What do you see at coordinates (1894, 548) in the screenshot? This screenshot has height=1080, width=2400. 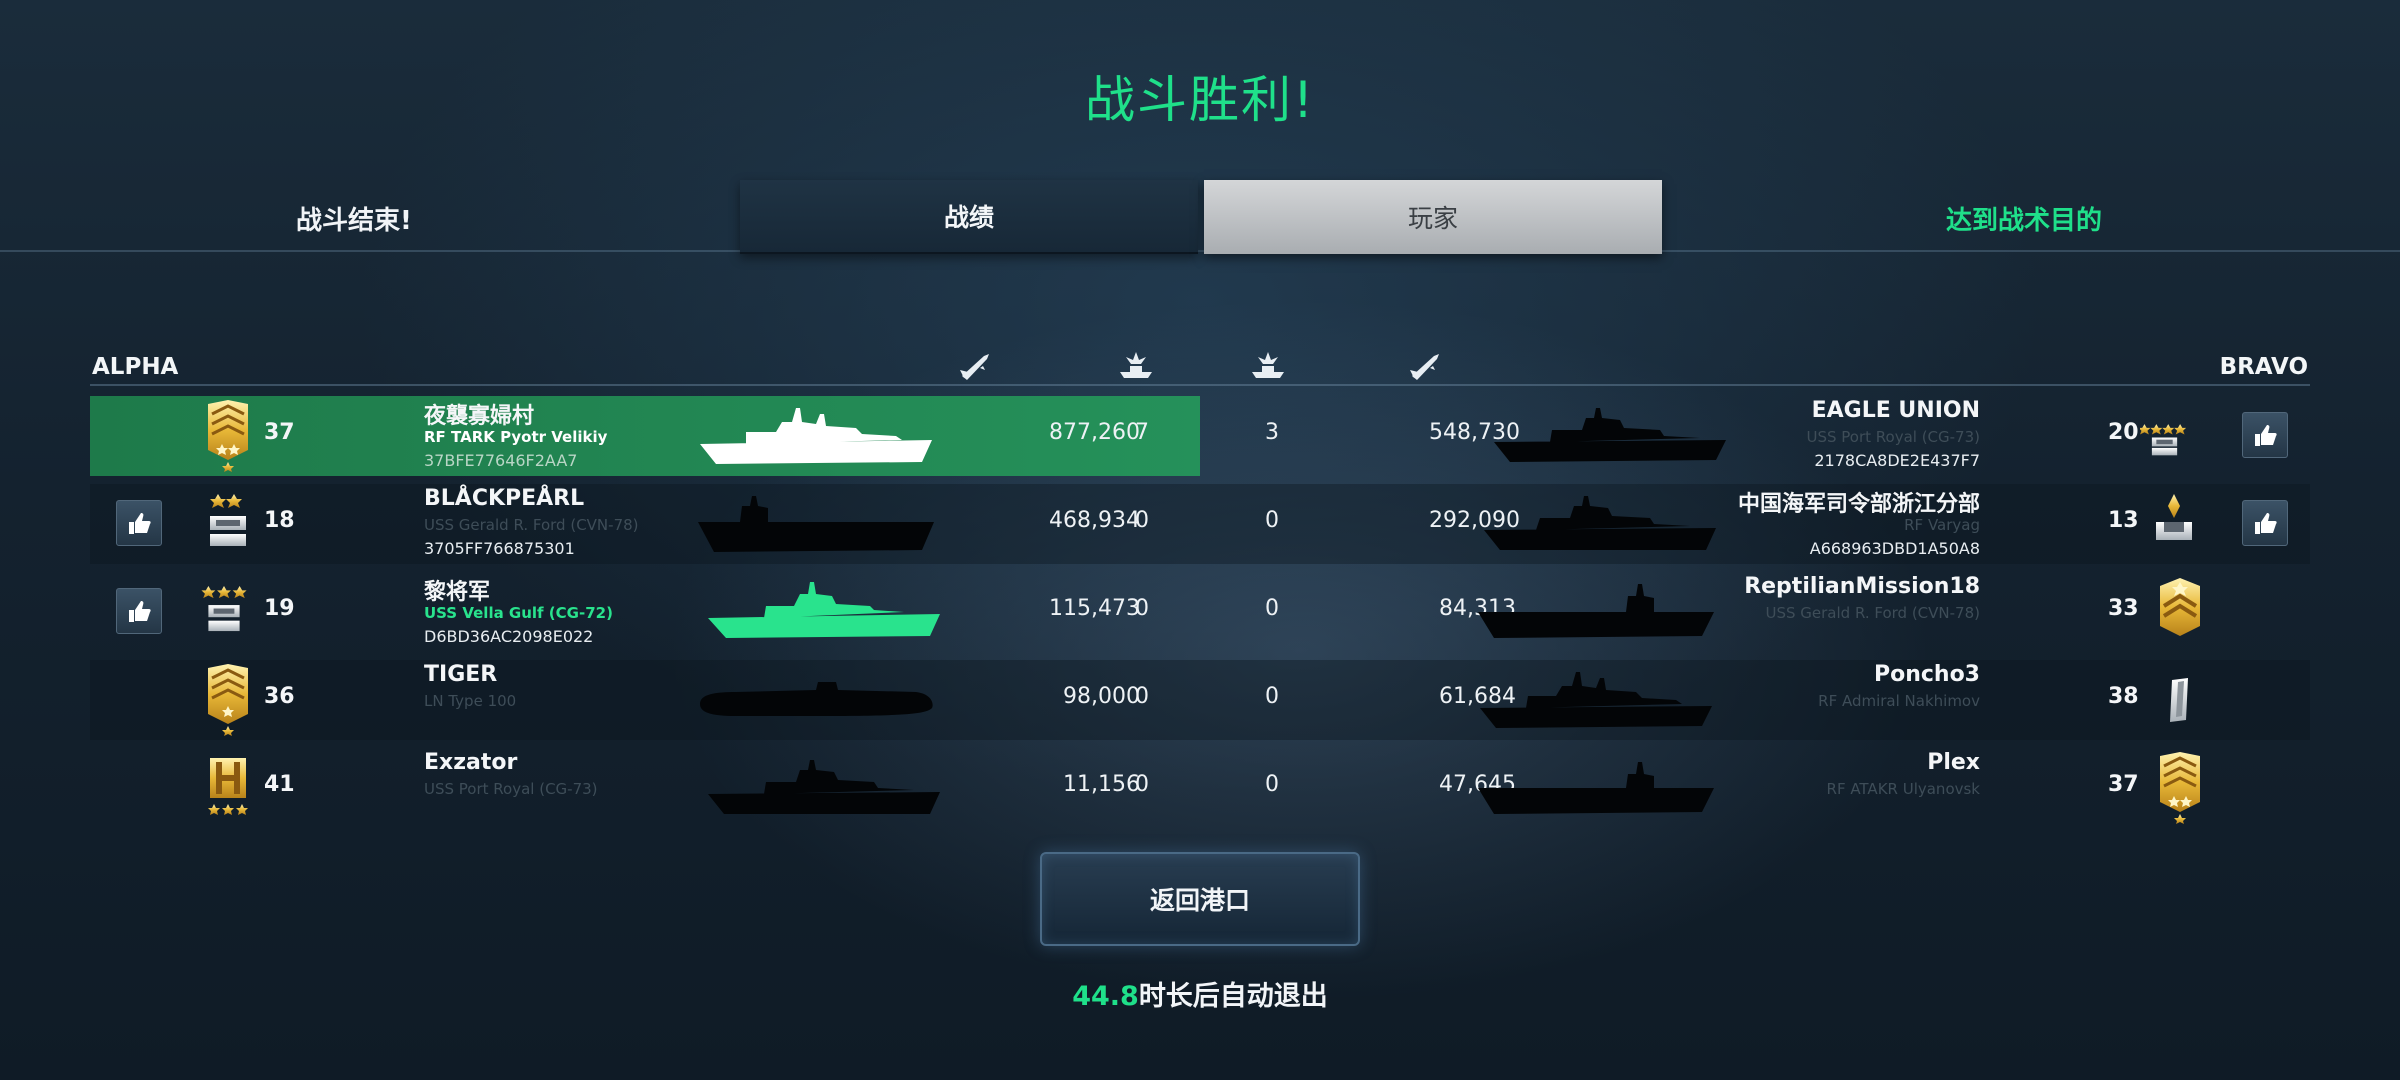 I see `player-id: A668963DBD1A50A8` at bounding box center [1894, 548].